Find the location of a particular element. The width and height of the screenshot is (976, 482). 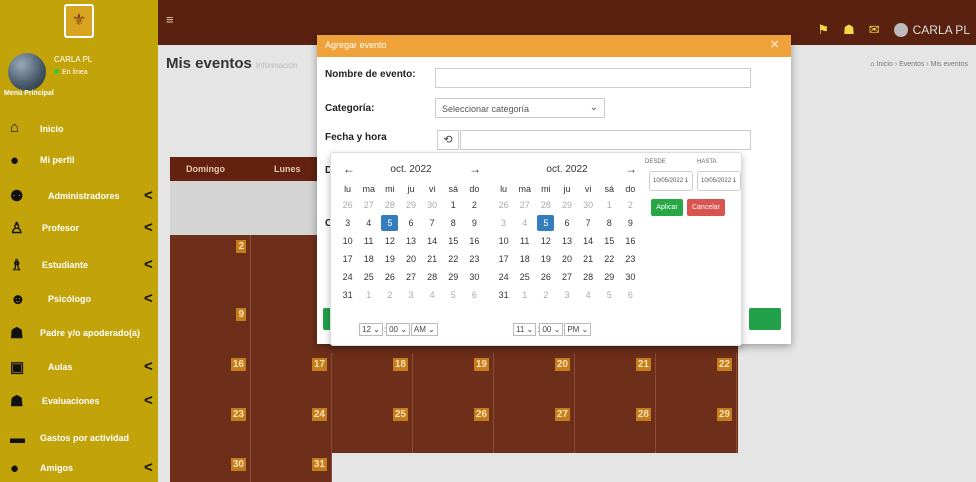

user-menu: CARLA PL is located at coordinates (931, 30).